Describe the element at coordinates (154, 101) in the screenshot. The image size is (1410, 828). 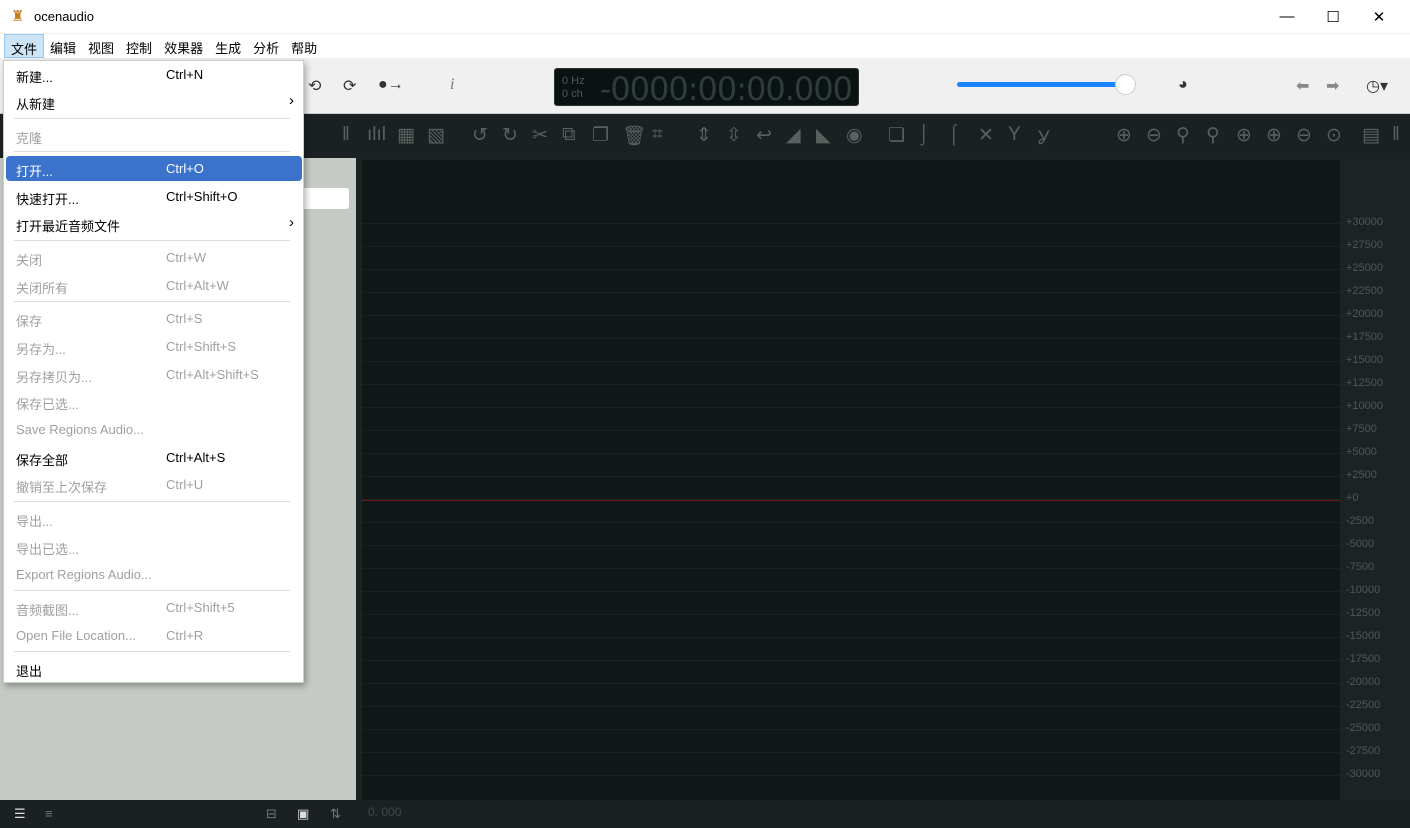
I see `menu-item: 从新建 ›` at that location.